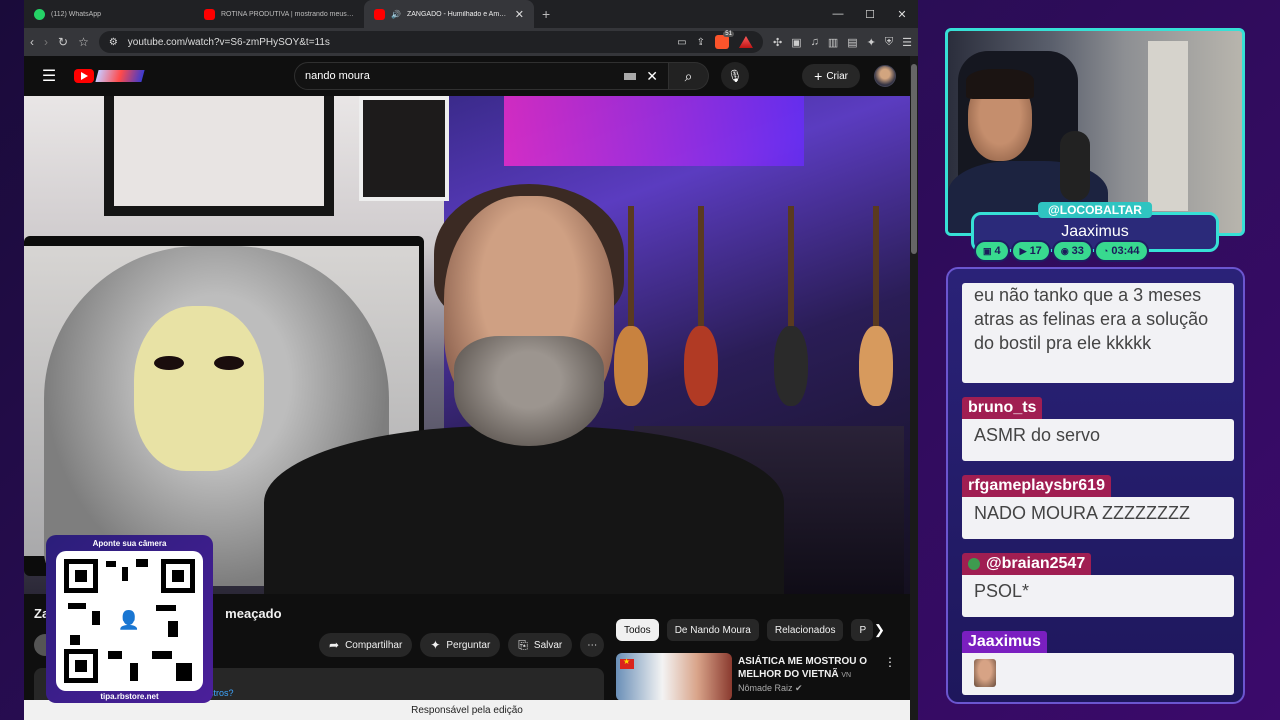  I want to click on back-icon: ‹, so click(32, 42).